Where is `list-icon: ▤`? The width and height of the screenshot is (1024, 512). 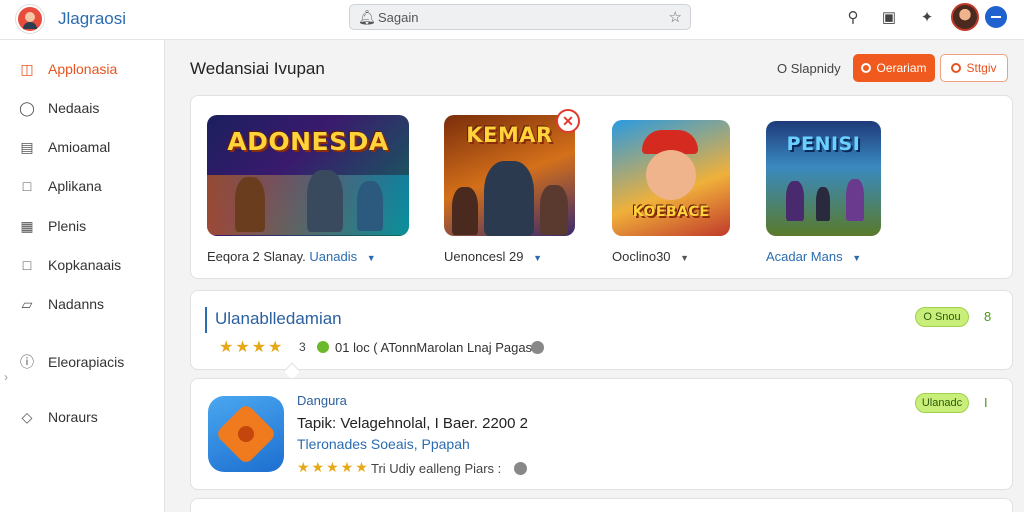
list-icon: ▤ is located at coordinates (27, 147).